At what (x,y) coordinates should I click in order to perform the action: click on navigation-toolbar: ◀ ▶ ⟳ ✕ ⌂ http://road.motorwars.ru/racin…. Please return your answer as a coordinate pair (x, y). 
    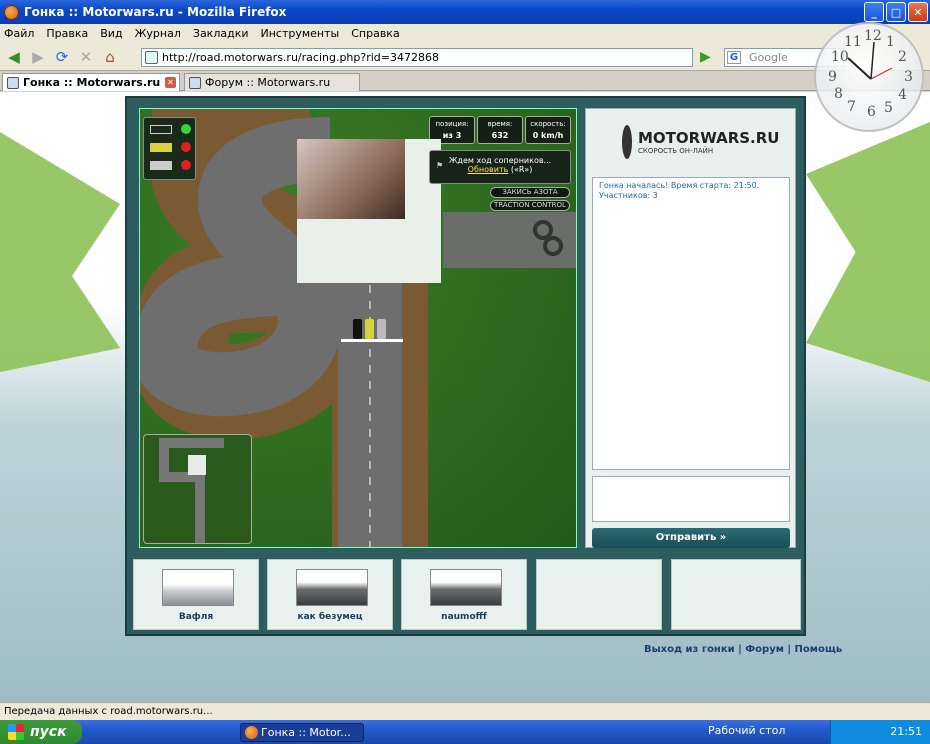
    Looking at the image, I should click on (465, 57).